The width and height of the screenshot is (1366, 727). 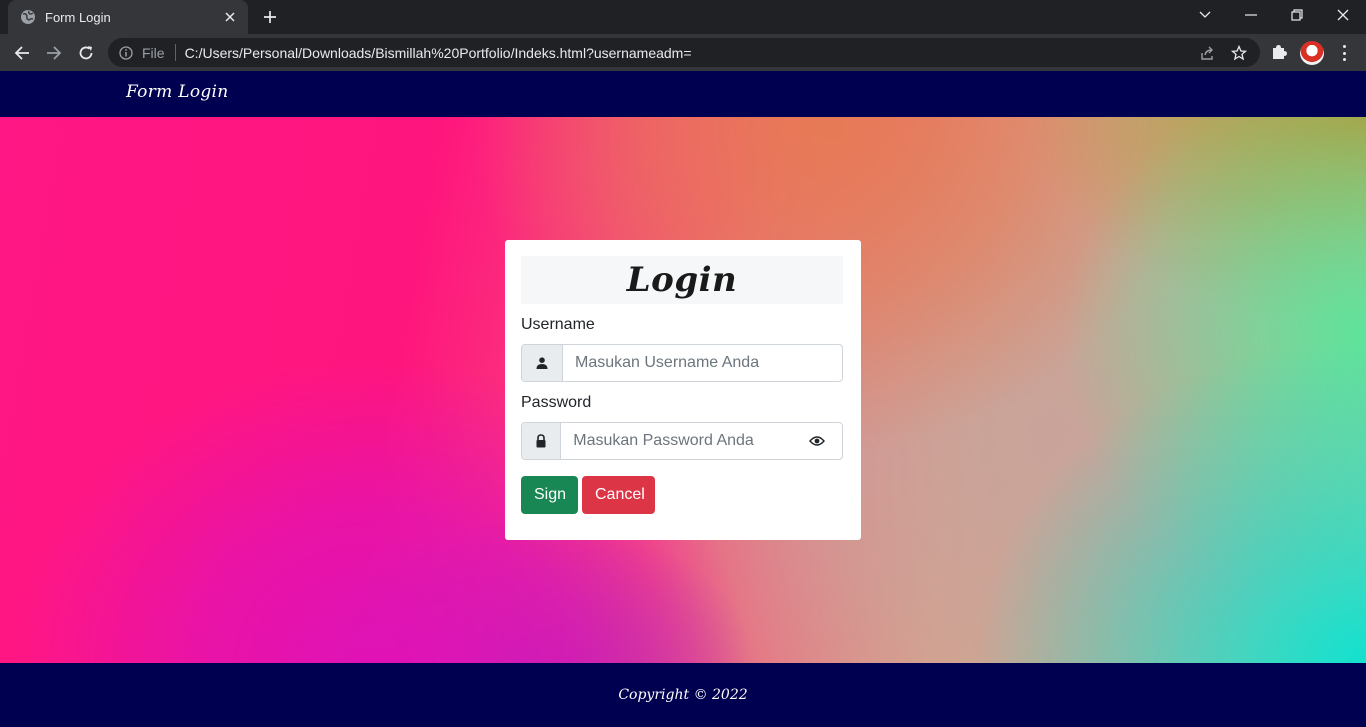 I want to click on site-navbar: Form Login, so click(x=683, y=94).